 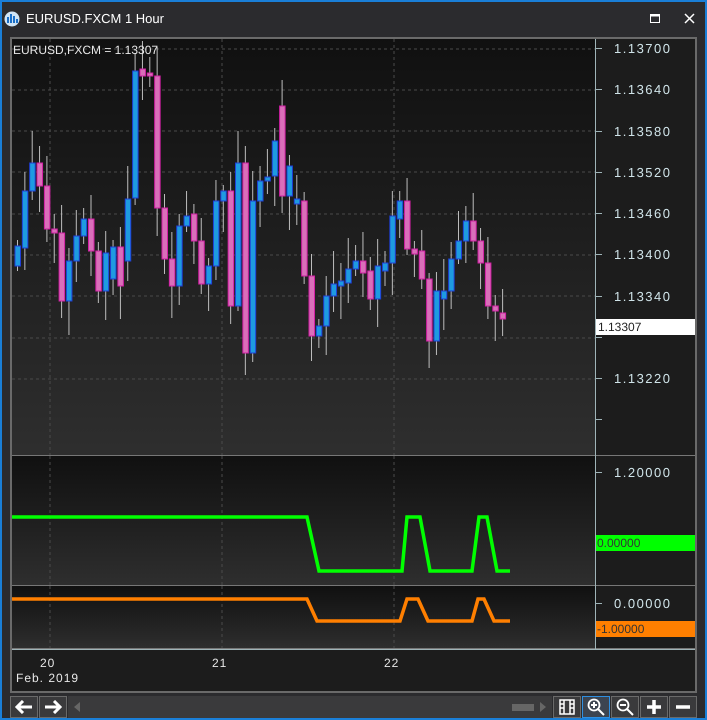 What do you see at coordinates (77, 707) in the screenshot?
I see `scroll-left-icon` at bounding box center [77, 707].